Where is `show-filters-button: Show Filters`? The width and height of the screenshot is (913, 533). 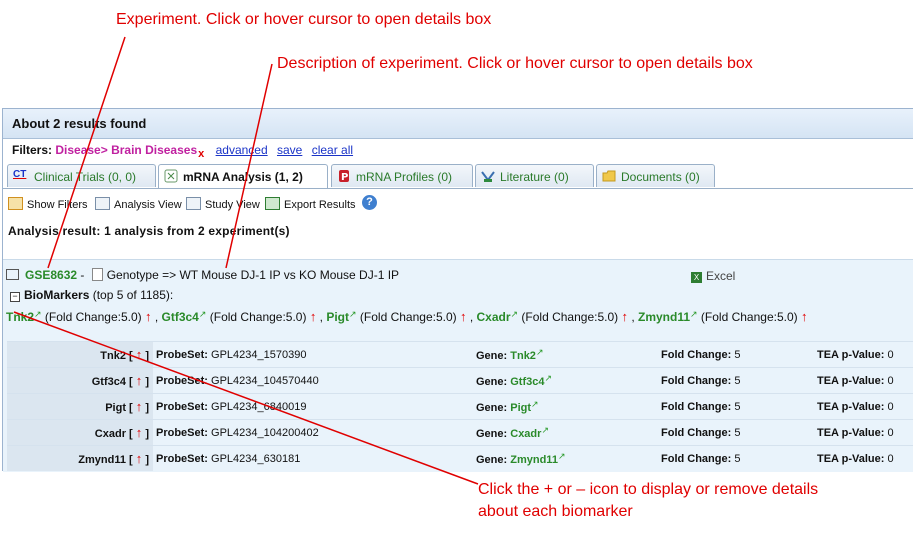
show-filters-button: Show Filters is located at coordinates (48, 204).